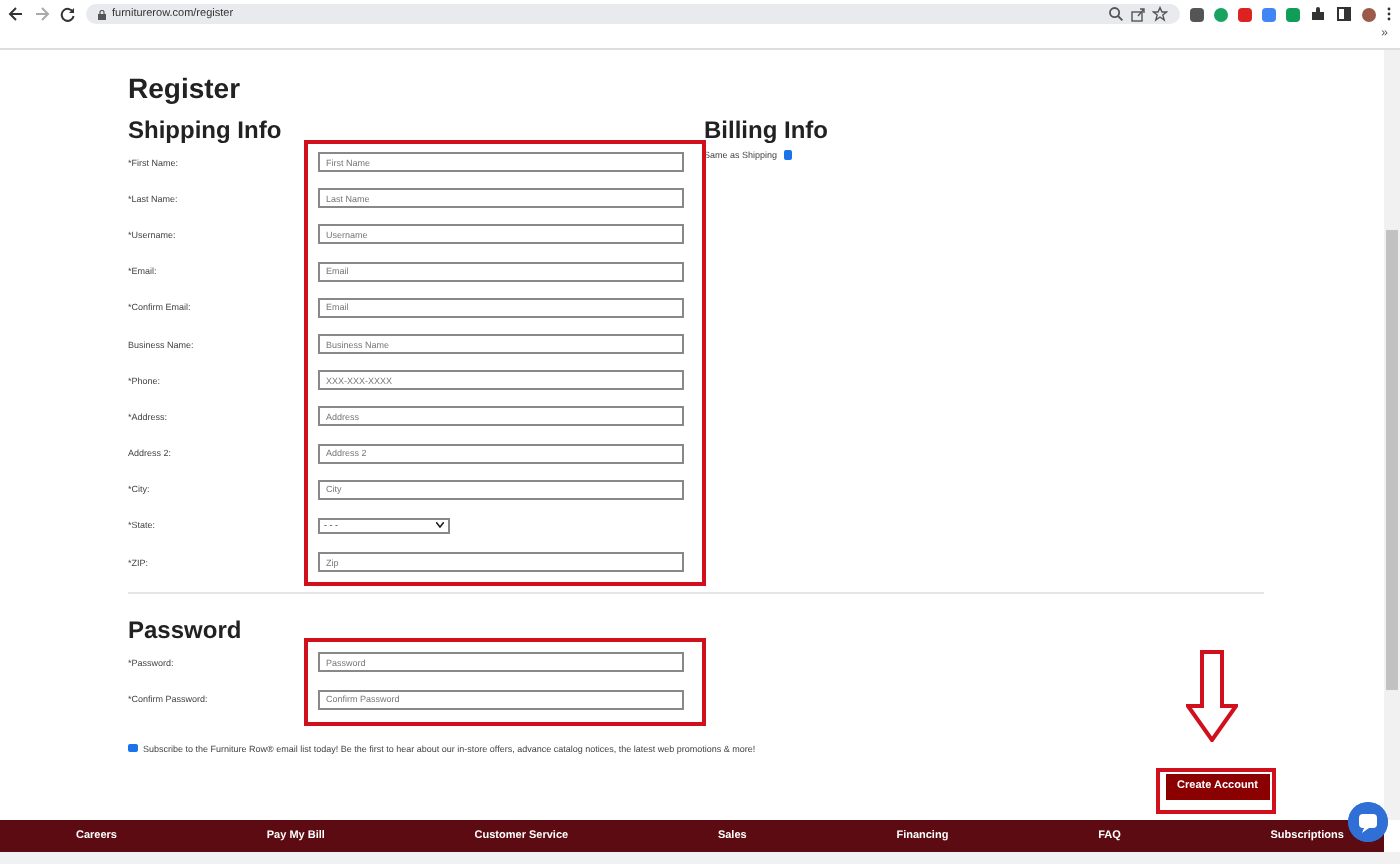 The width and height of the screenshot is (1400, 864). What do you see at coordinates (1344, 14) in the screenshot?
I see `sidebar-icon` at bounding box center [1344, 14].